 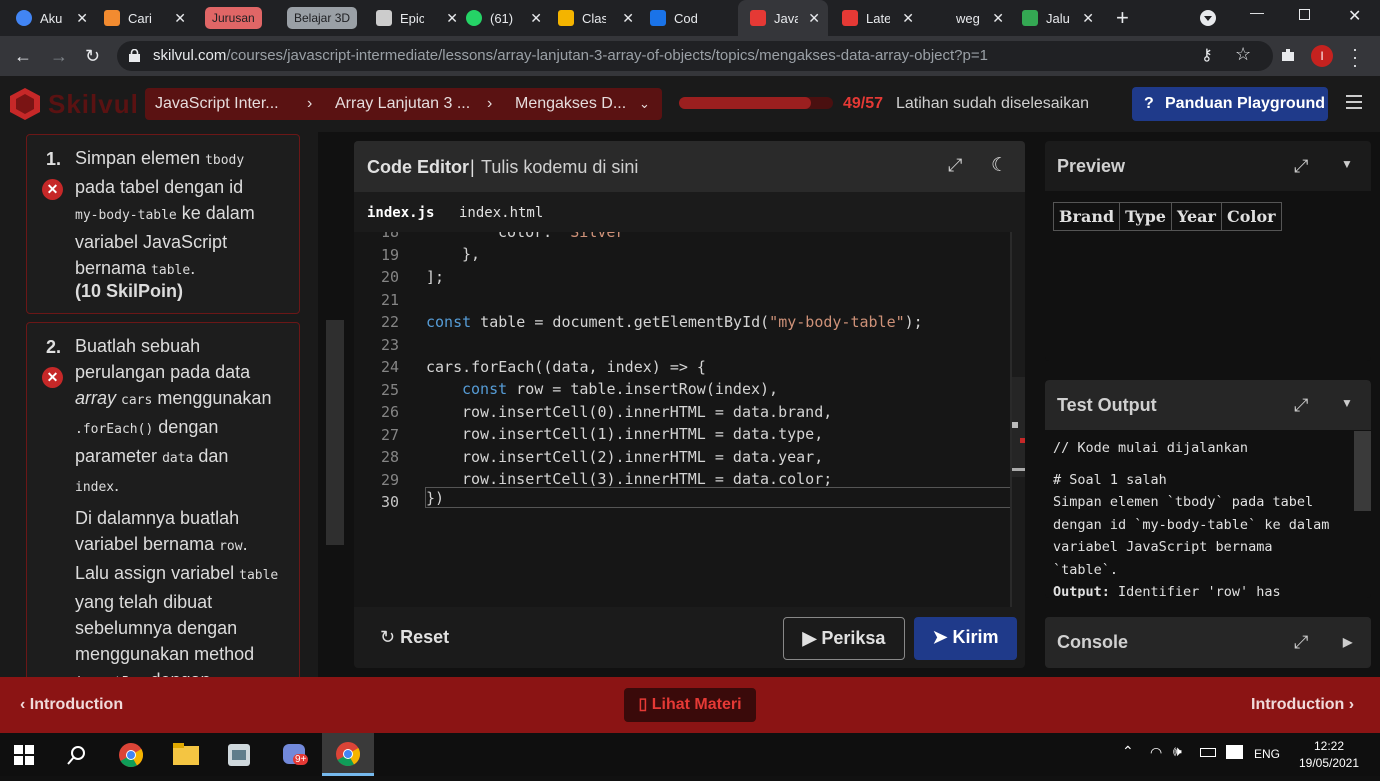 What do you see at coordinates (965, 638) in the screenshot?
I see `submit-button: ➤ Kirim` at bounding box center [965, 638].